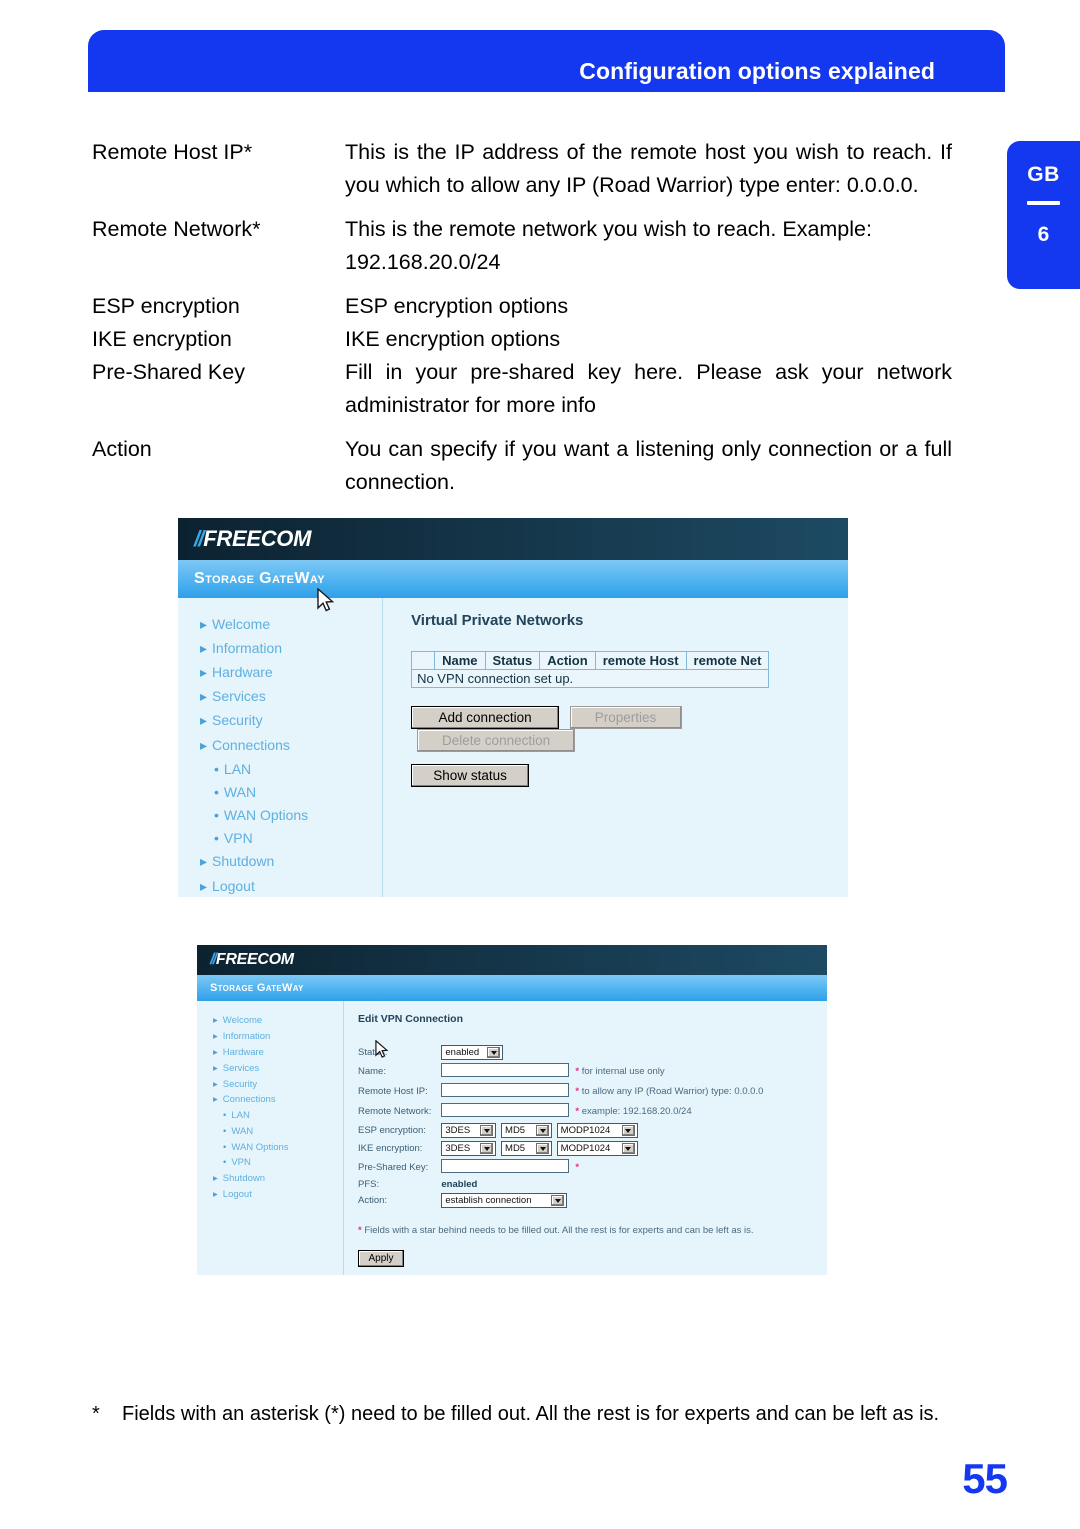  I want to click on esp-group-value: MODP1024, so click(585, 1130).